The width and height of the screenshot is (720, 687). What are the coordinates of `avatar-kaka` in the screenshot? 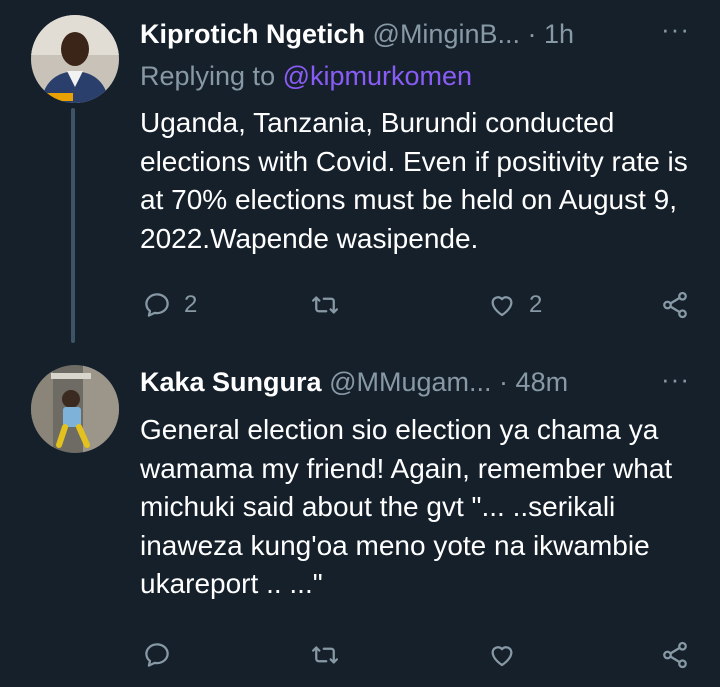 It's located at (75, 409).